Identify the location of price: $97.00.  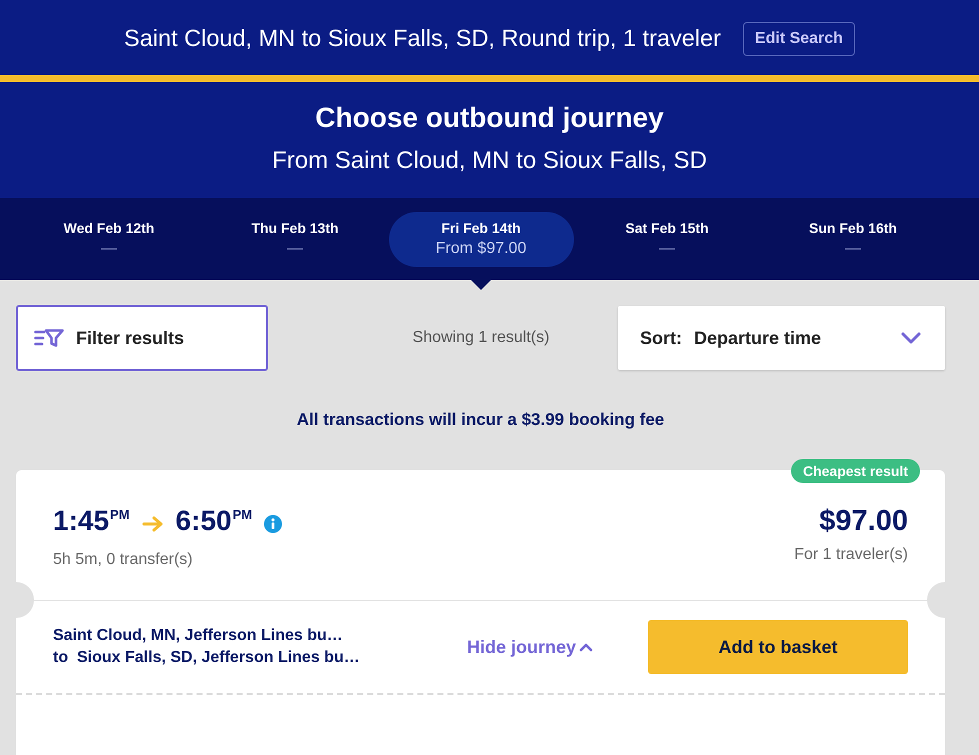
(863, 521).